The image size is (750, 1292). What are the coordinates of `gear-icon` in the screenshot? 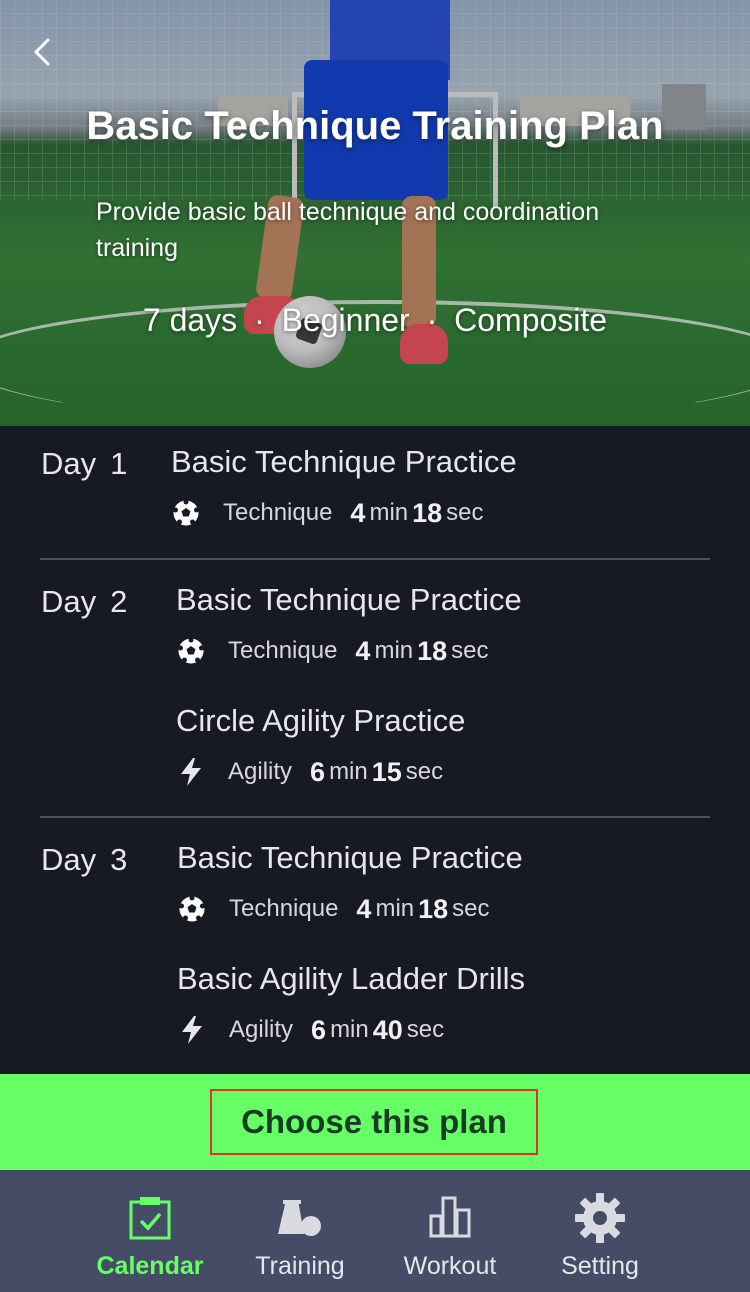 It's located at (600, 1218).